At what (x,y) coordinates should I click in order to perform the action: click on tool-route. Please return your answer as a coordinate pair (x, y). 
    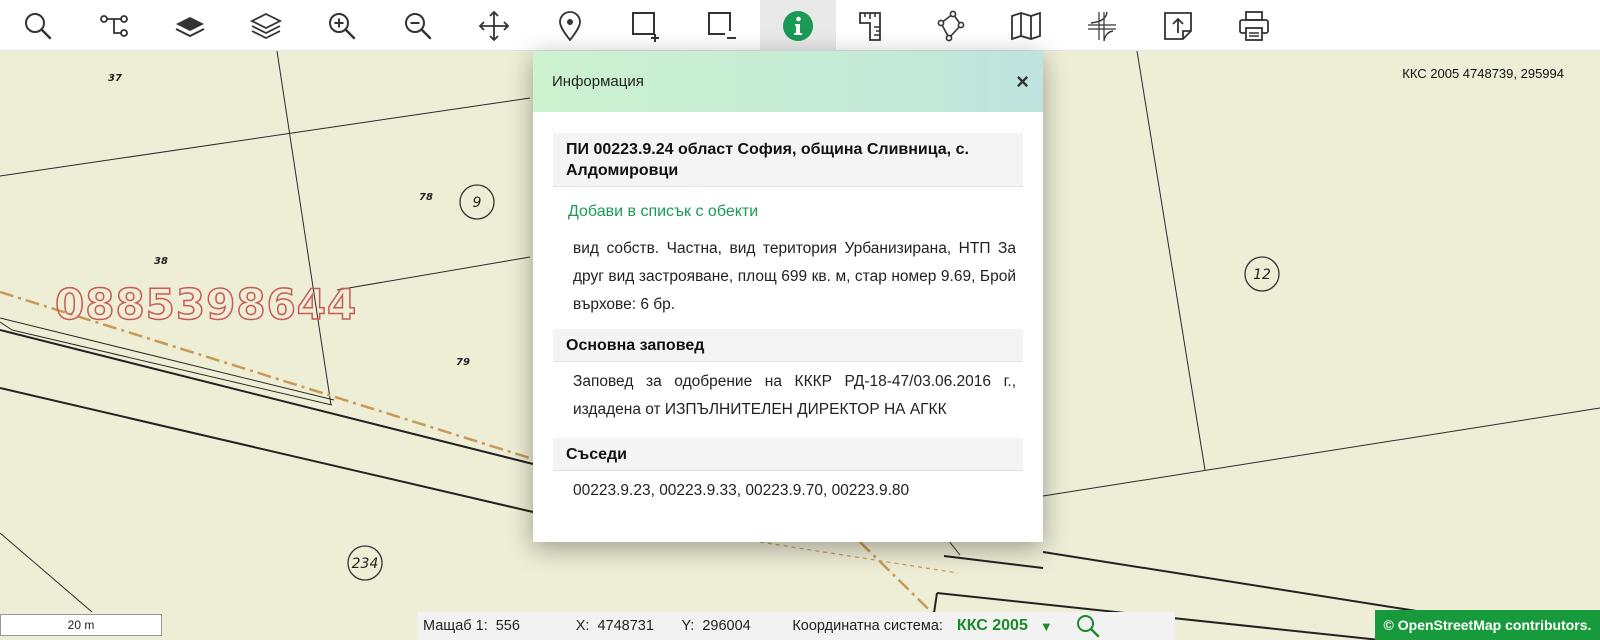
    Looking at the image, I should click on (114, 25).